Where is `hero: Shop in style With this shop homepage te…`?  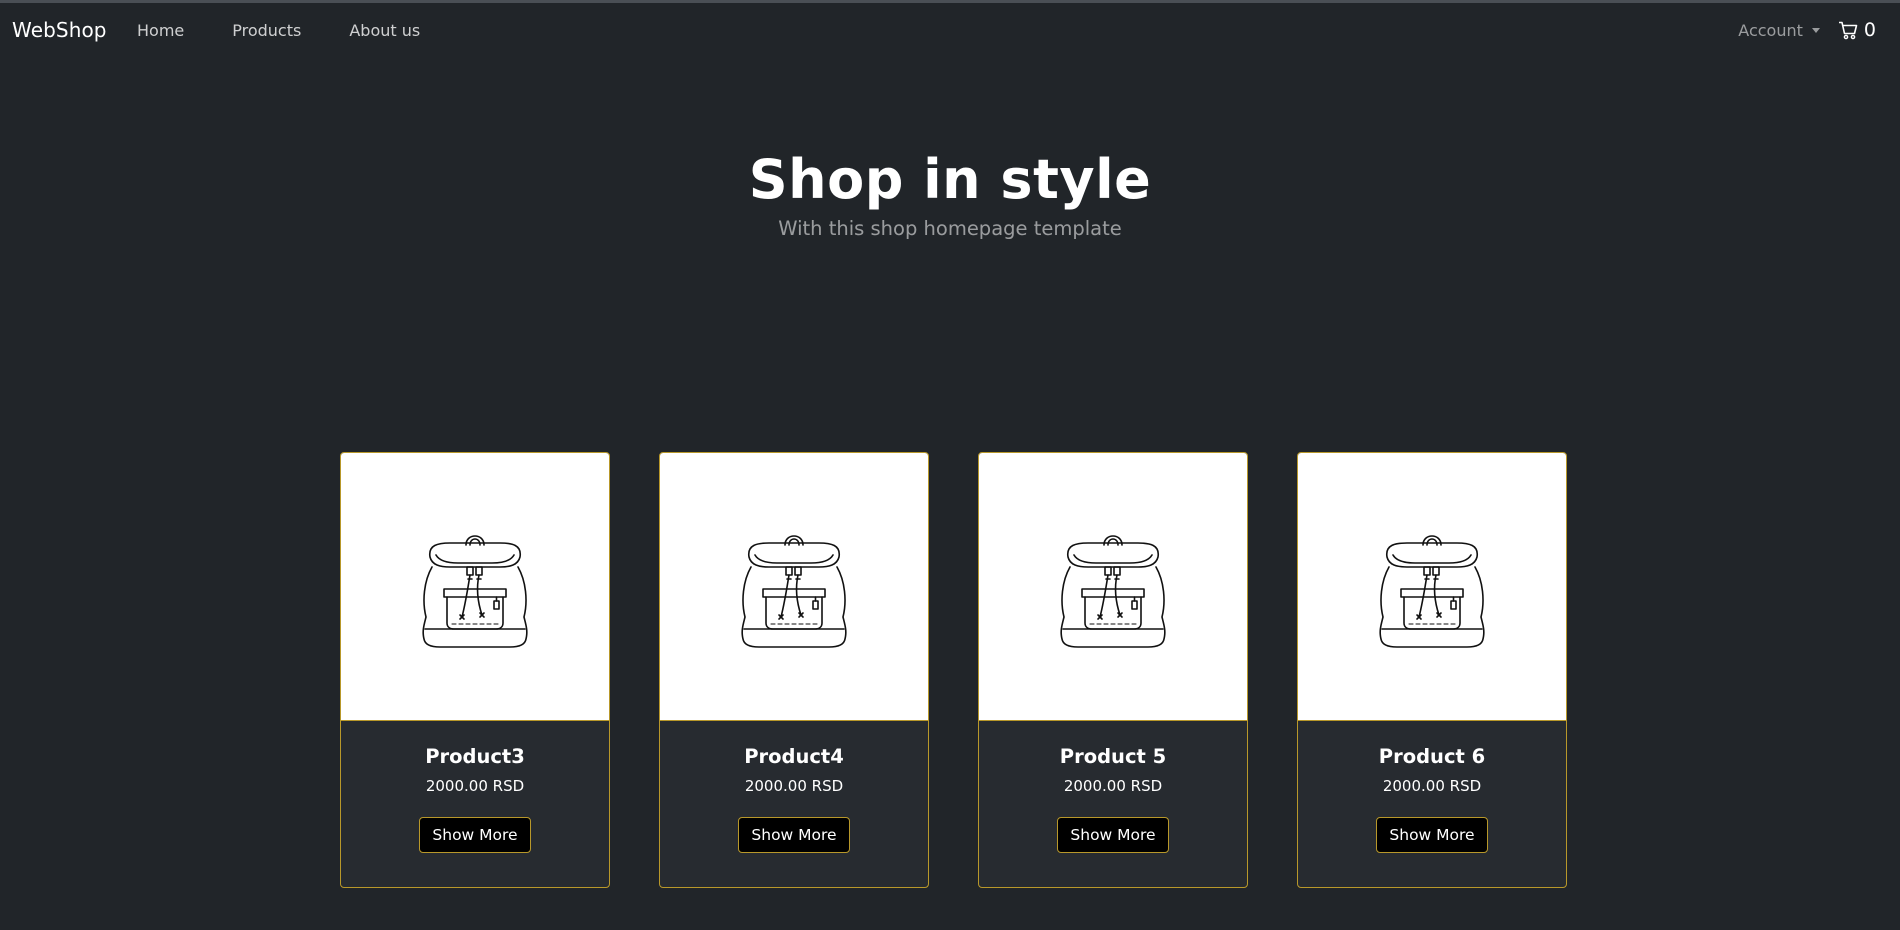 hero: Shop in style With this shop homepage te… is located at coordinates (950, 194).